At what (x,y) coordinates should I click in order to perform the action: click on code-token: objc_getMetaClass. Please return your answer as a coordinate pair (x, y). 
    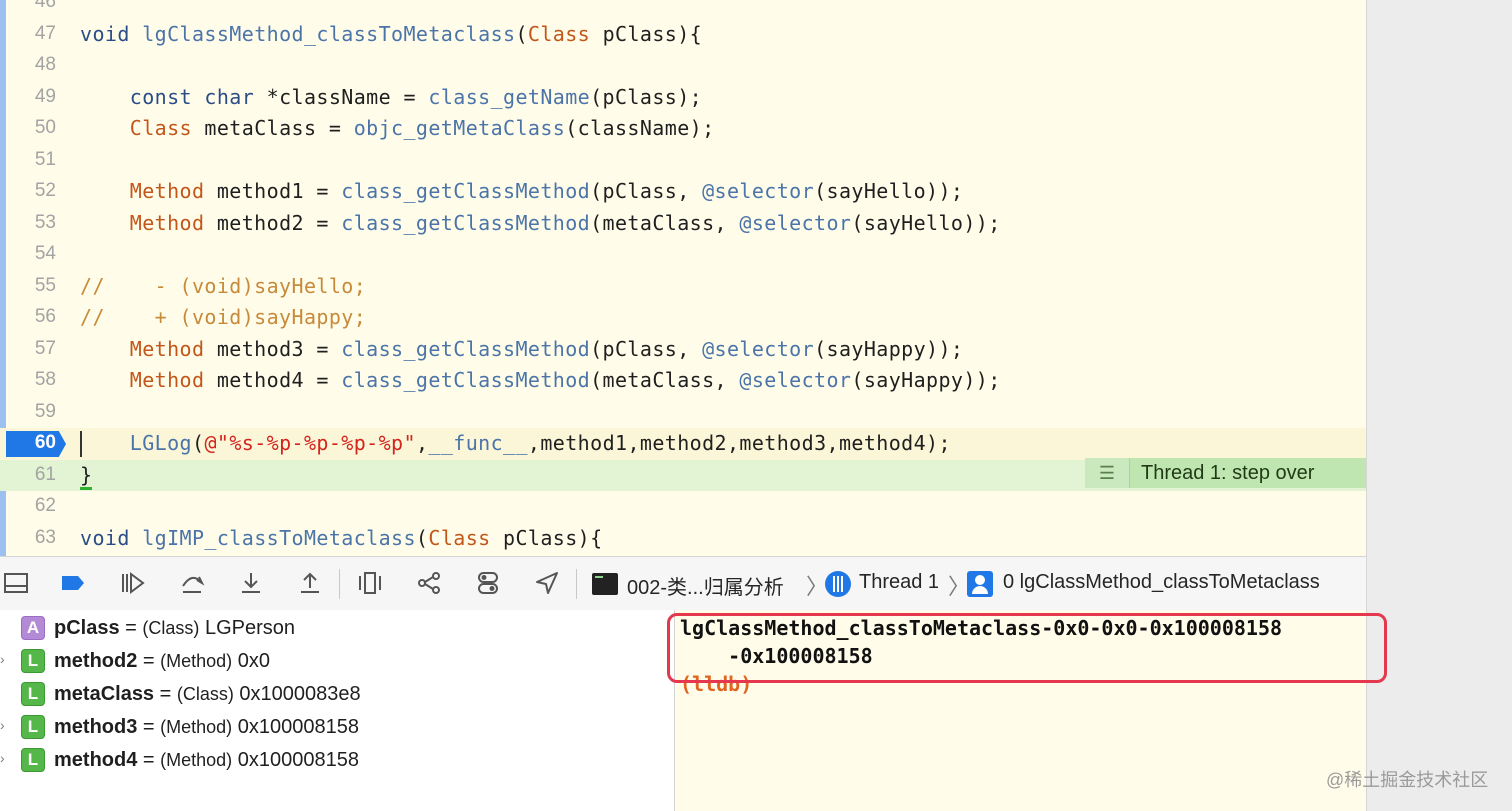
    Looking at the image, I should click on (459, 128).